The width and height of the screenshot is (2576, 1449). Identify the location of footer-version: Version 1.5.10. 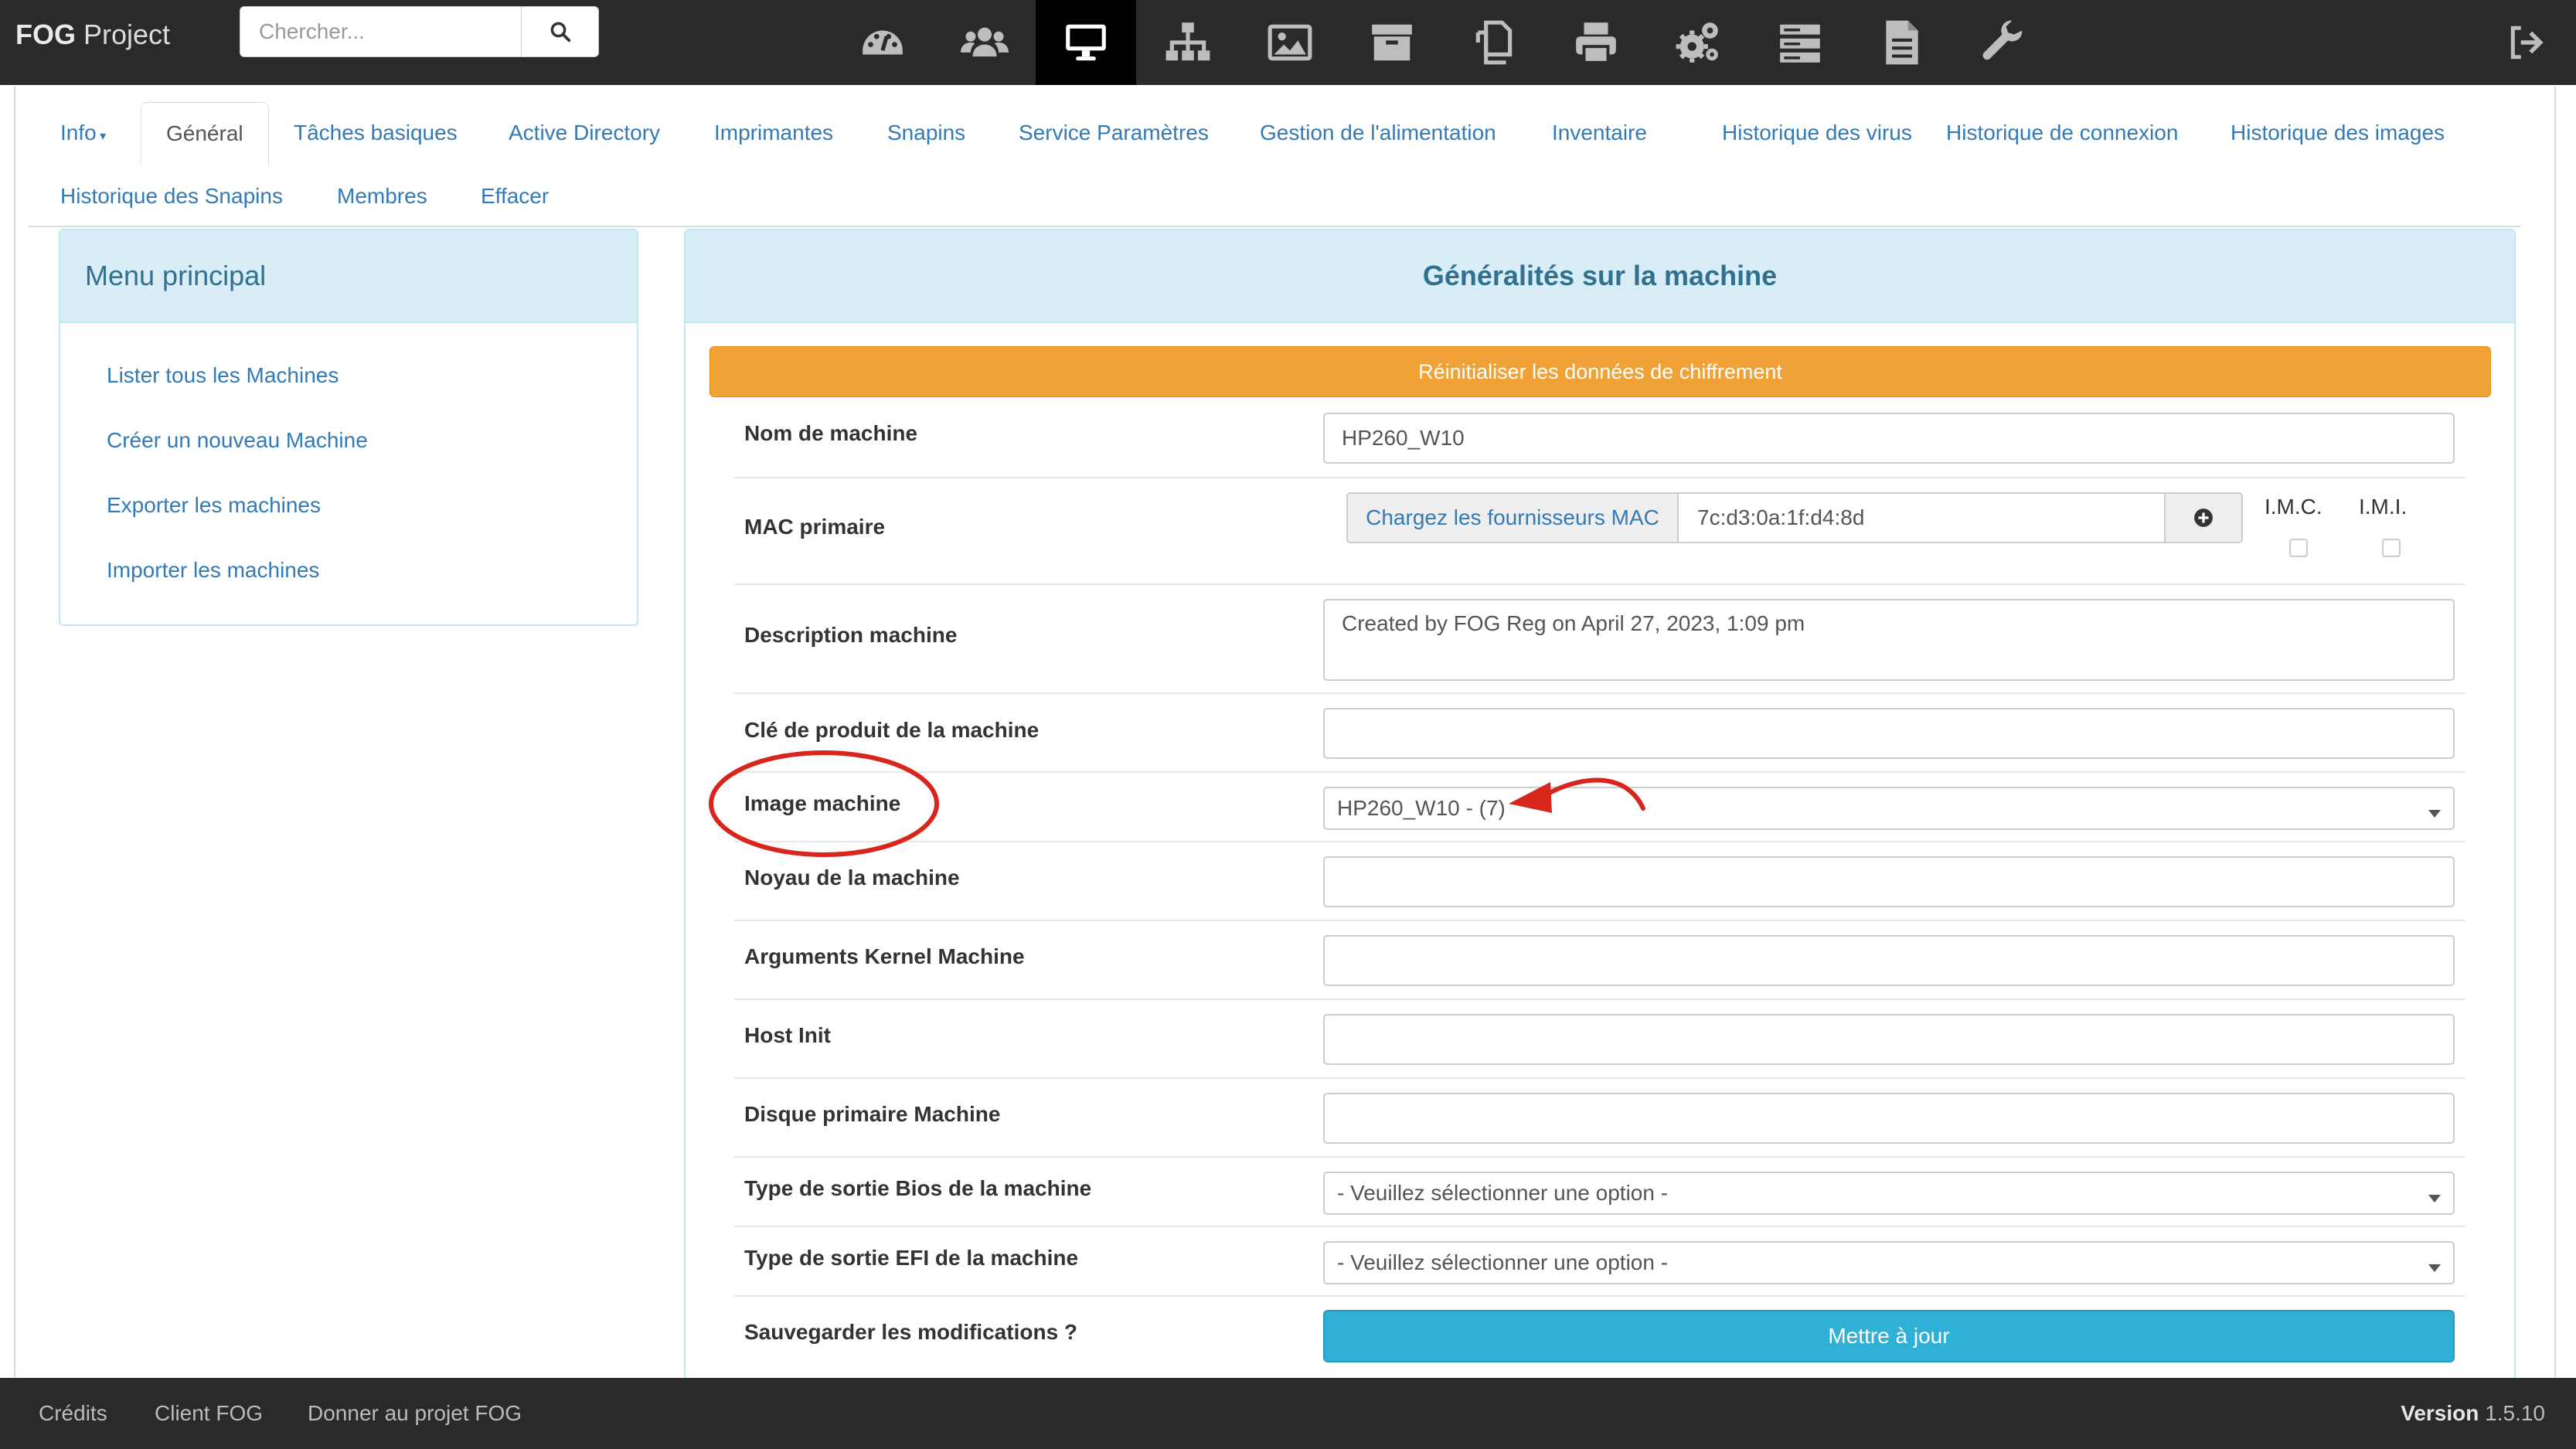
(2473, 1413).